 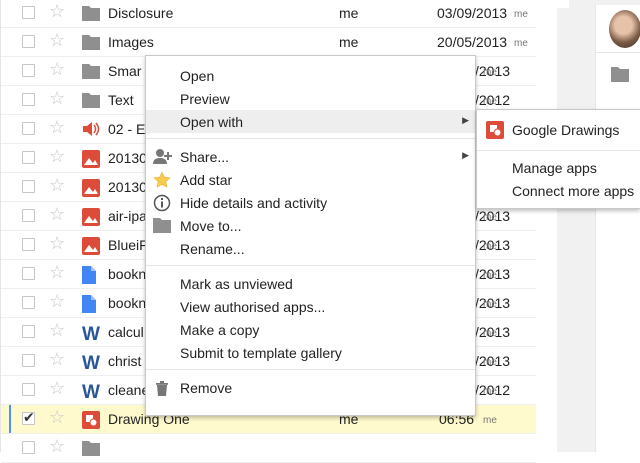 What do you see at coordinates (162, 157) in the screenshot?
I see `share-person-icon` at bounding box center [162, 157].